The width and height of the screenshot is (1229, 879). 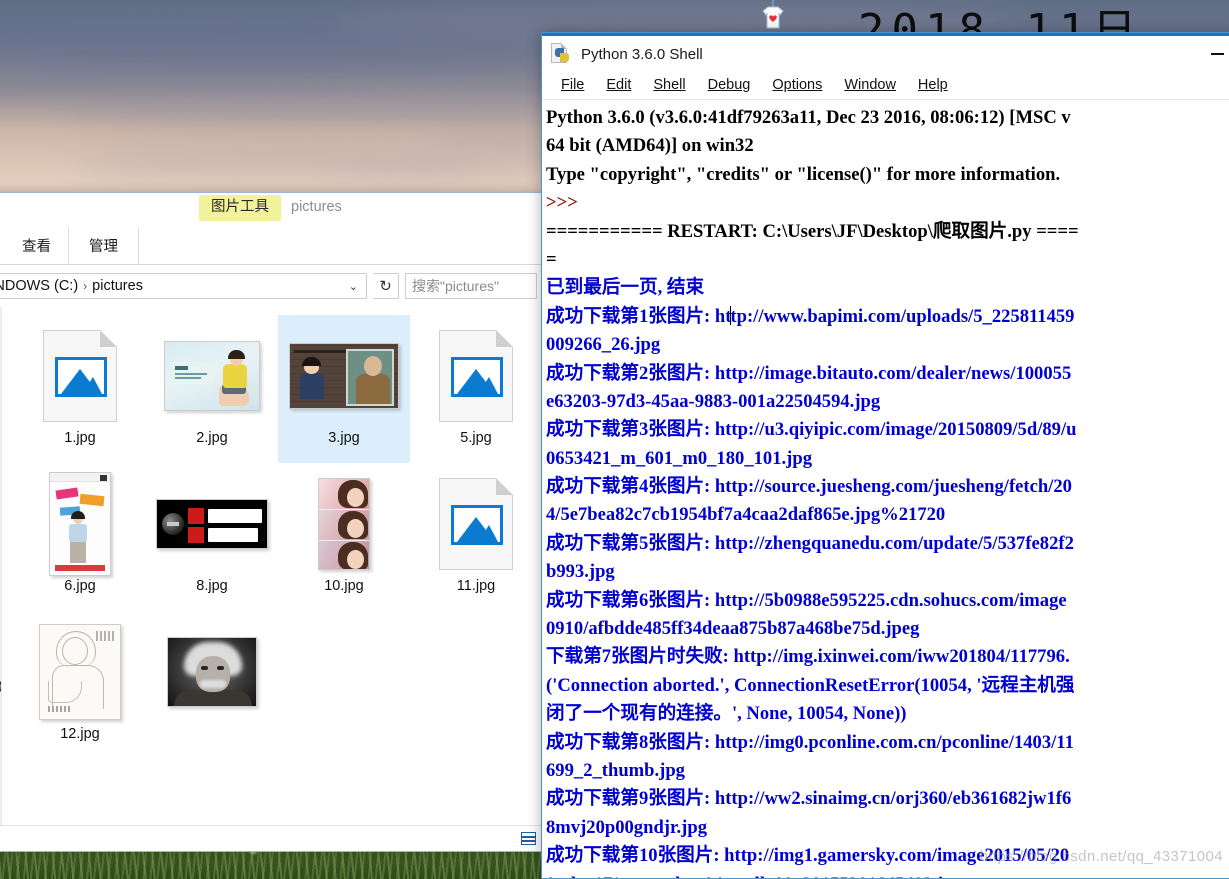 I want to click on shell-output-line: 8mvj20p00gndjr.jpg, so click(x=626, y=827).